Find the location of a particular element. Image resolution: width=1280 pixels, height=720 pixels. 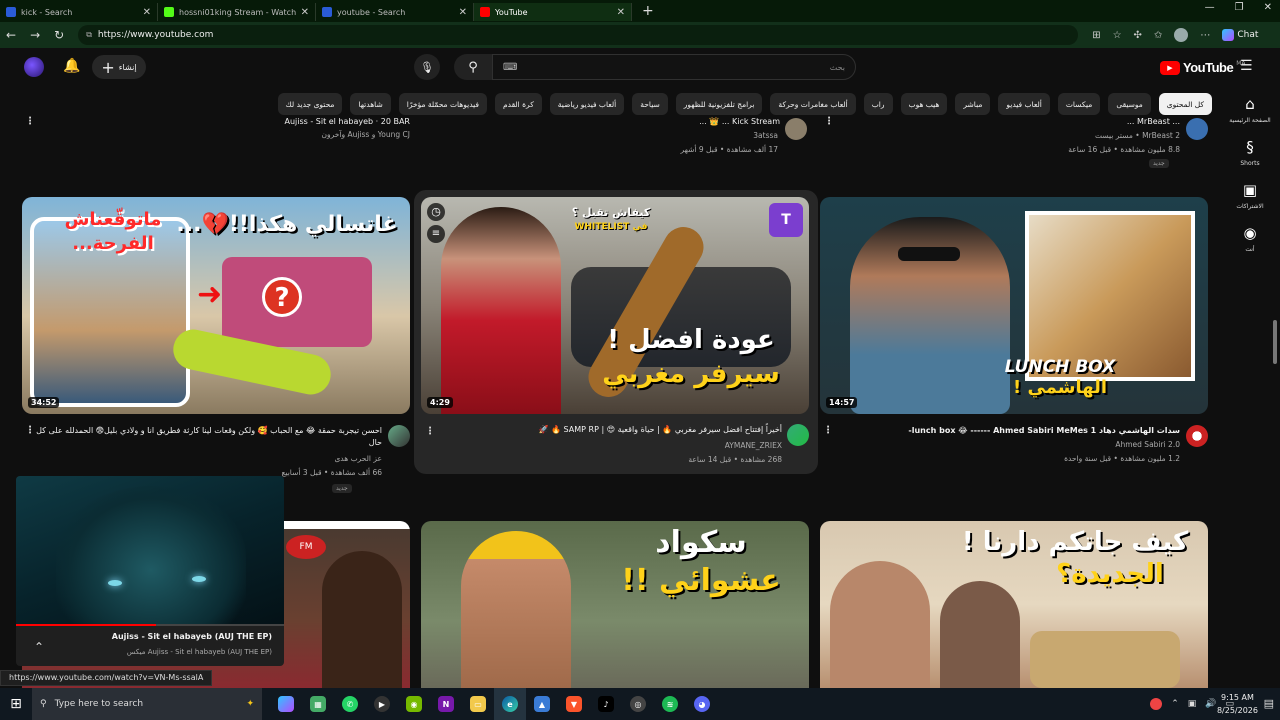

video-thumbnail: LUNCH BOX الهاشمي ! 14:57 is located at coordinates (1014, 305).